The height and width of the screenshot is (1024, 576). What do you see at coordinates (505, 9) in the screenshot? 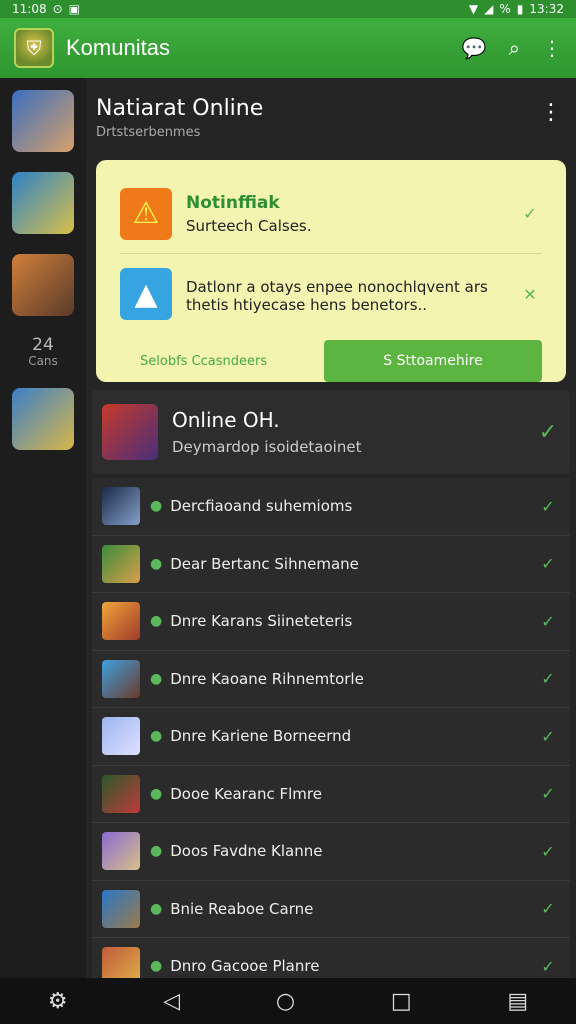
I see `battery-label: %` at bounding box center [505, 9].